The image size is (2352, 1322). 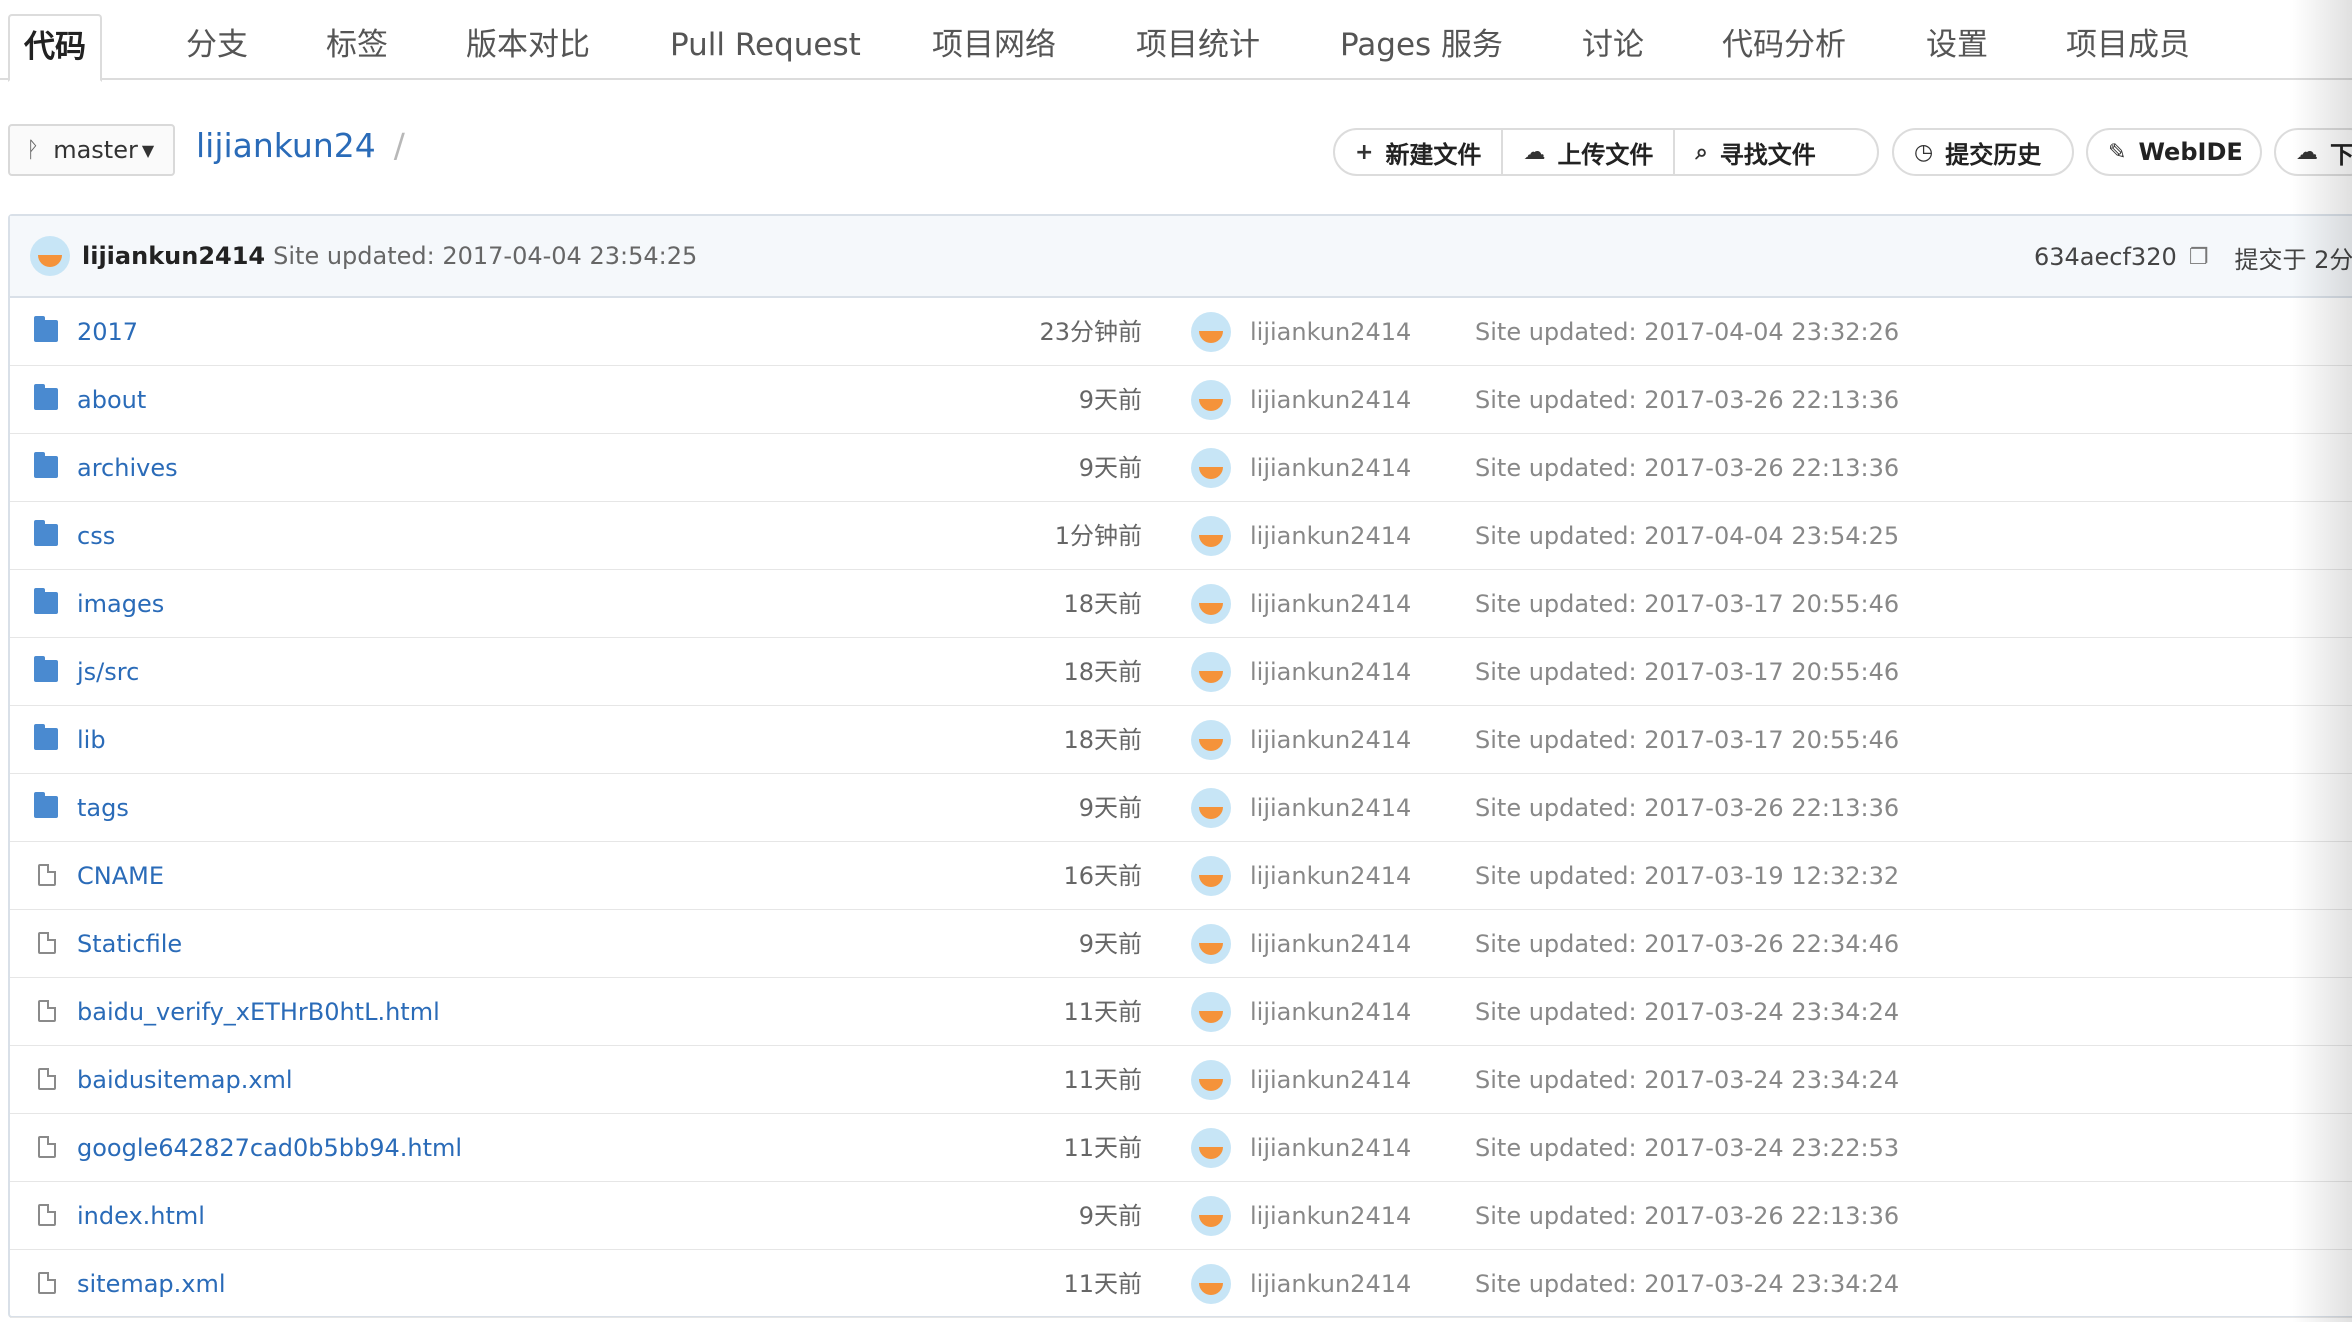 I want to click on tab-settings: 设置, so click(x=1957, y=47).